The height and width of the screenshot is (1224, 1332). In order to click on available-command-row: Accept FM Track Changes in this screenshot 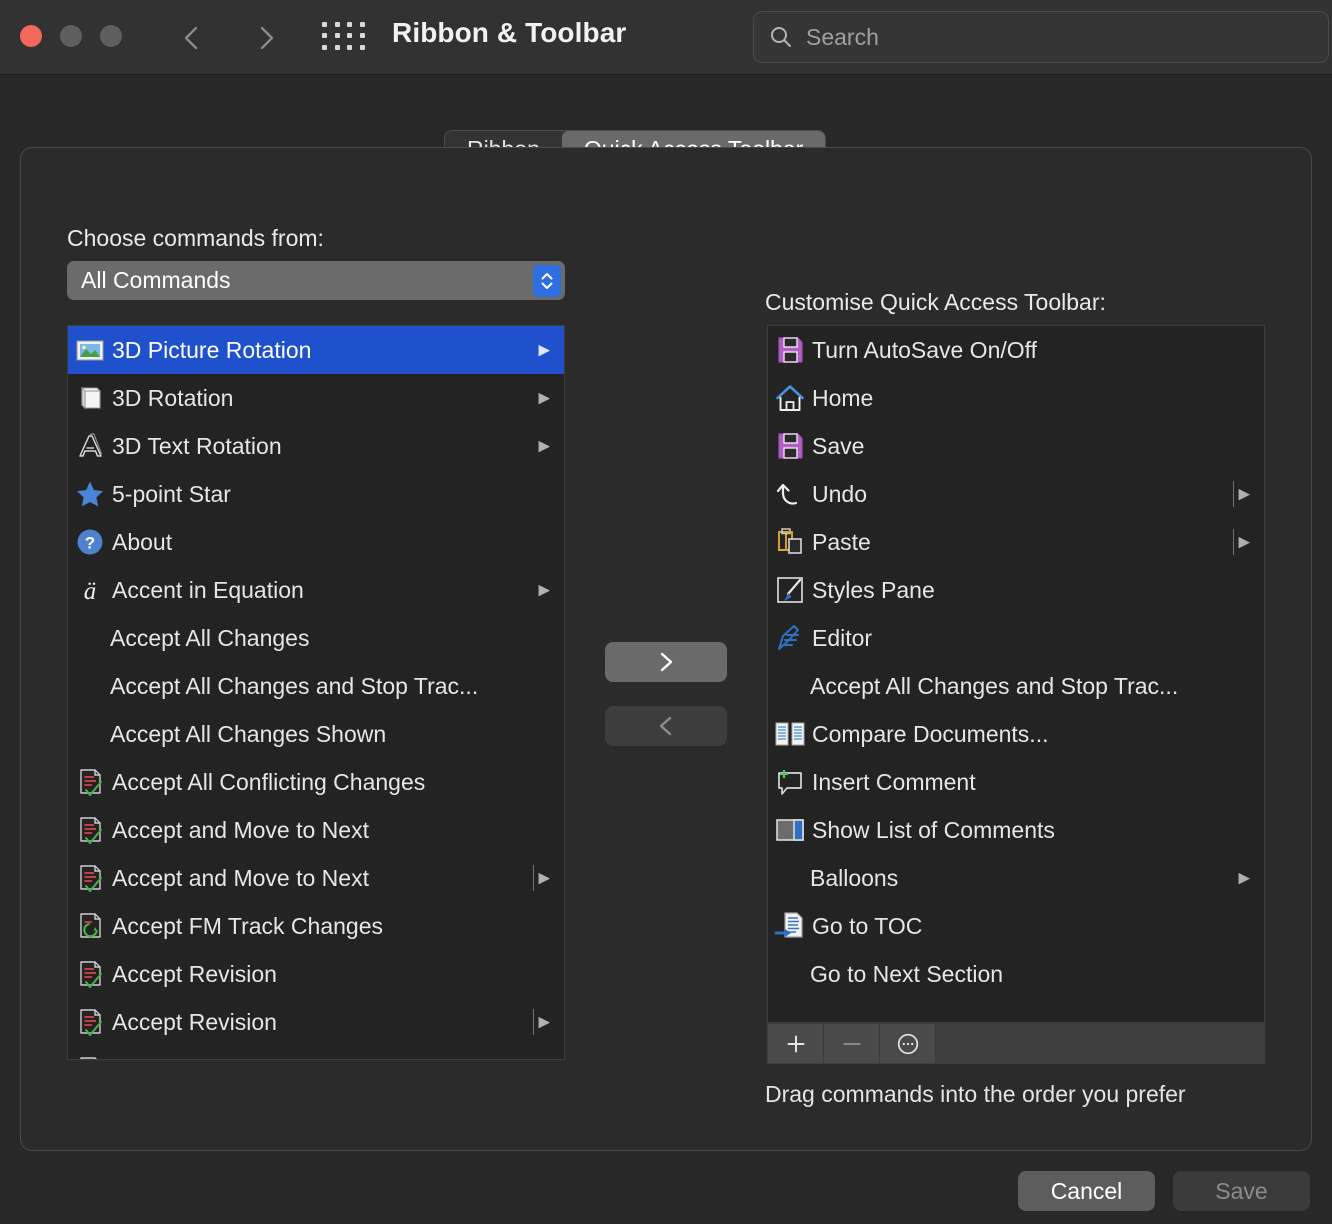, I will do `click(316, 926)`.